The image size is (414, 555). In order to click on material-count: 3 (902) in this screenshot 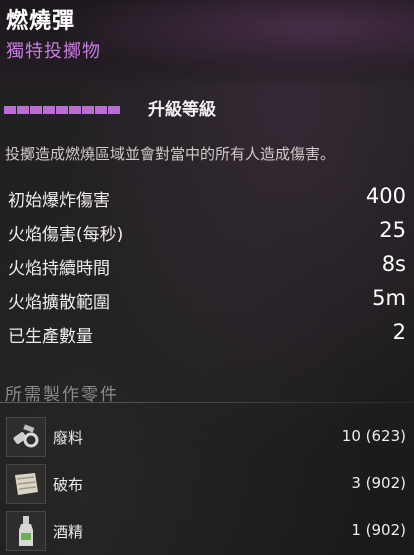, I will do `click(378, 483)`.